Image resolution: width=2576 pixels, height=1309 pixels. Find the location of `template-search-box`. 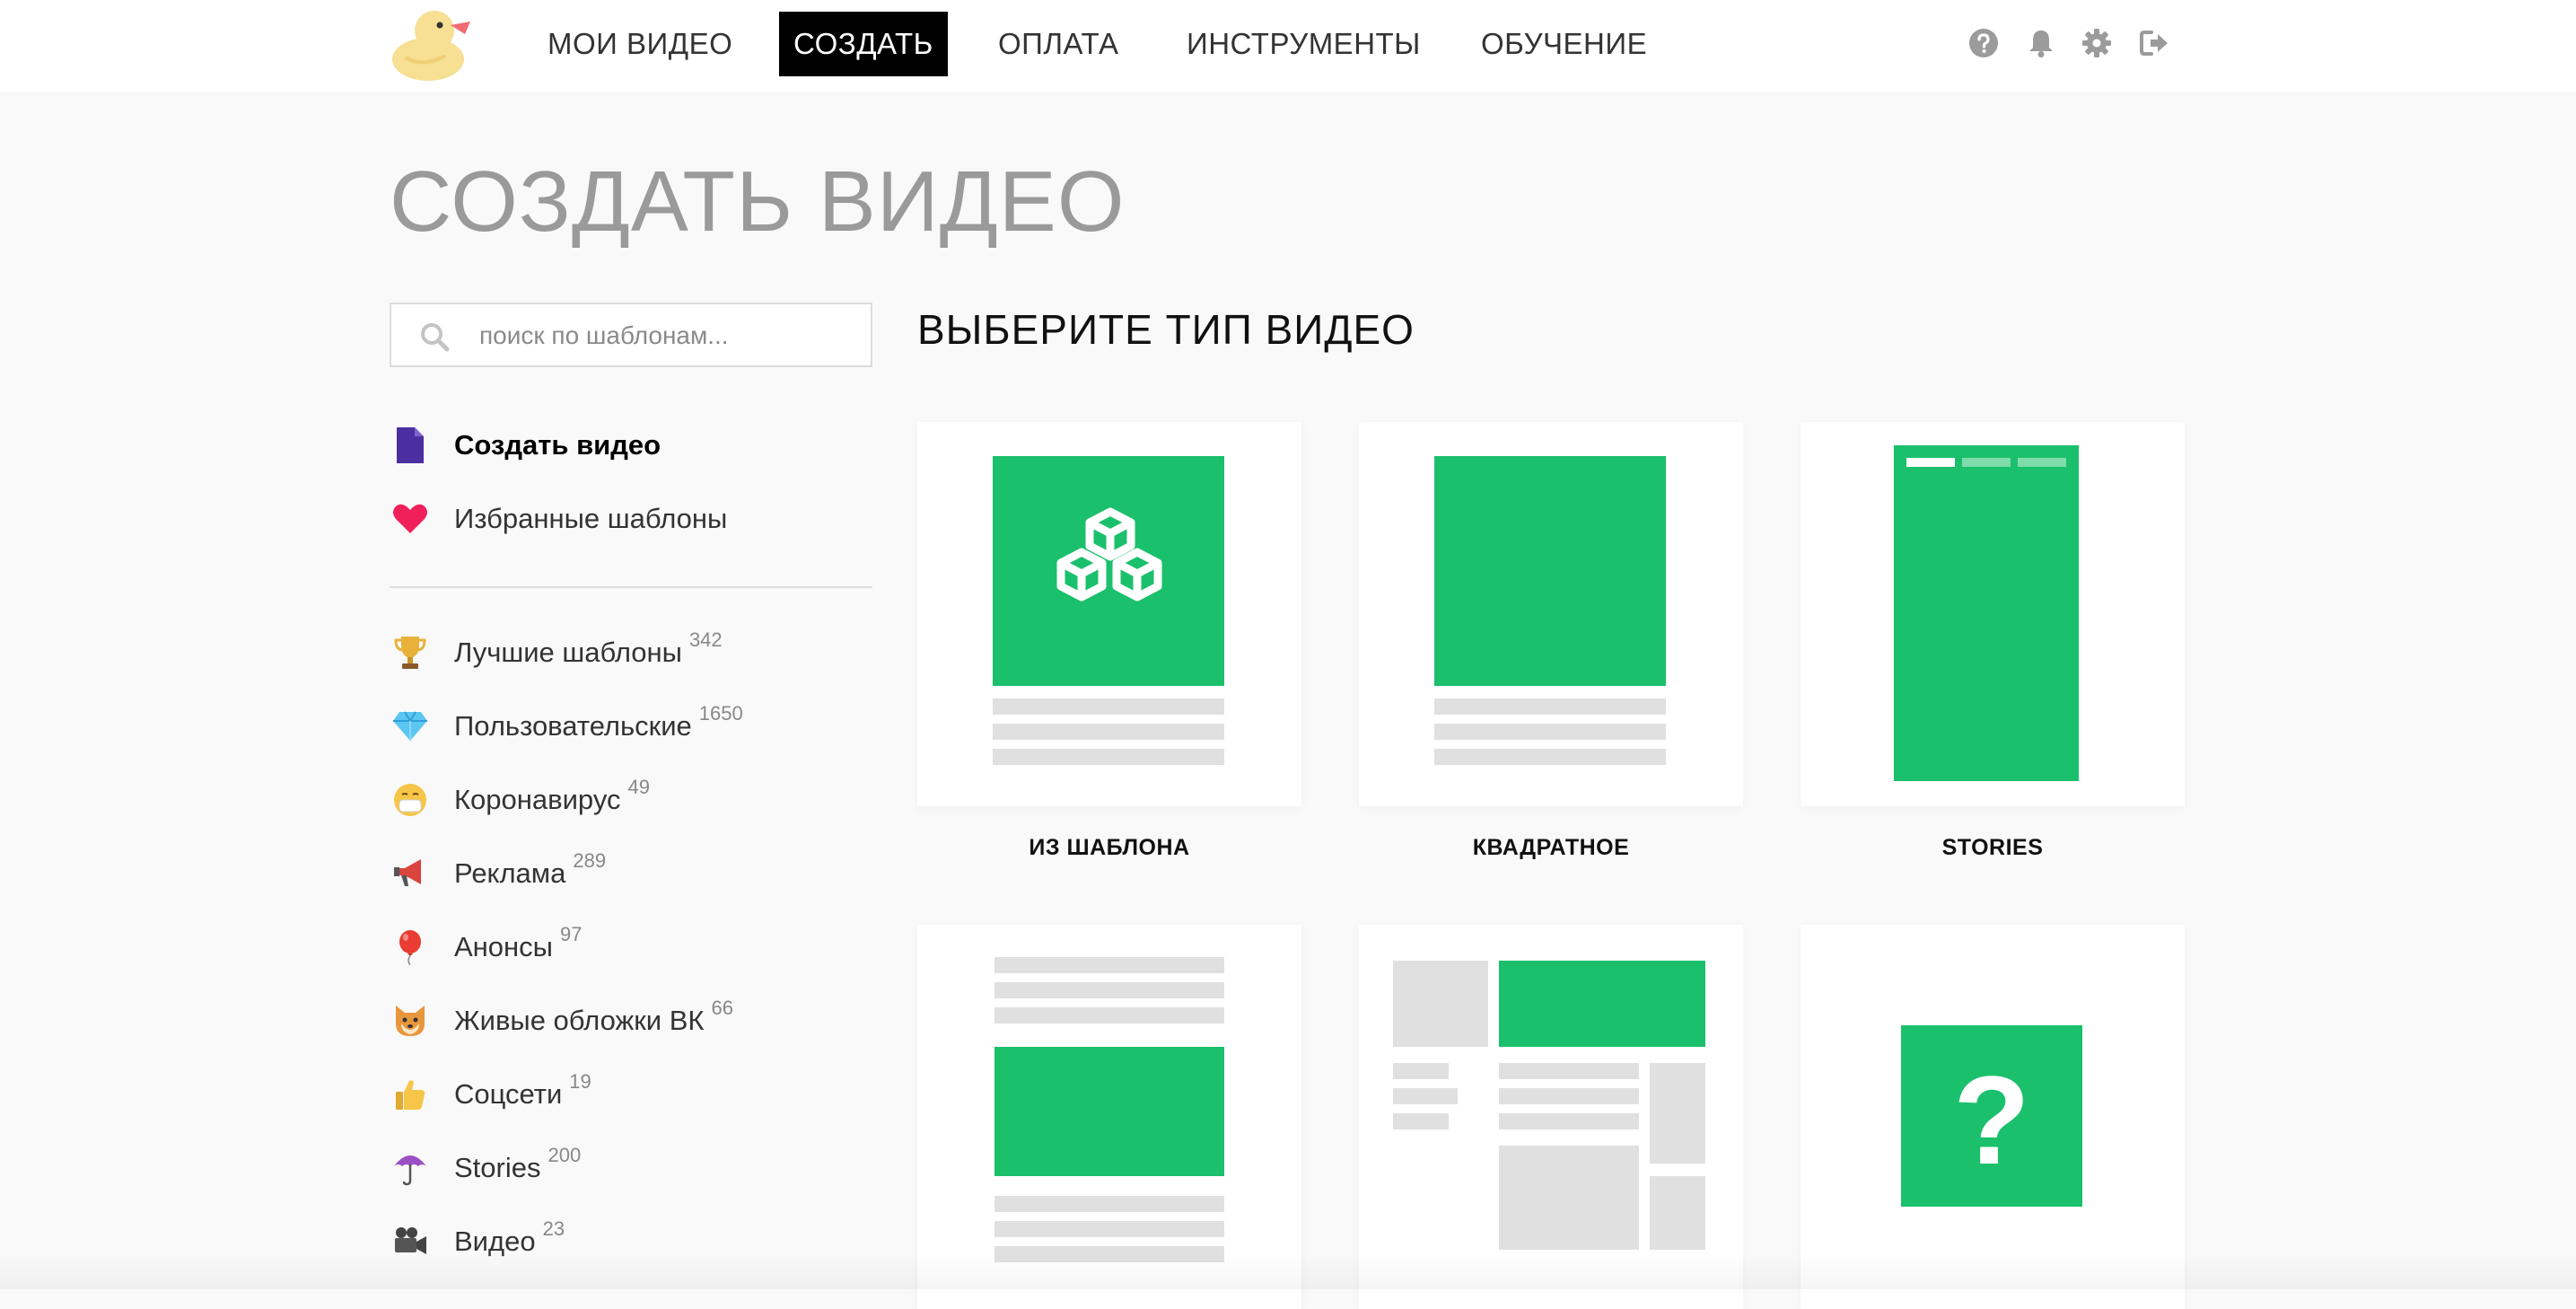

template-search-box is located at coordinates (631, 335).